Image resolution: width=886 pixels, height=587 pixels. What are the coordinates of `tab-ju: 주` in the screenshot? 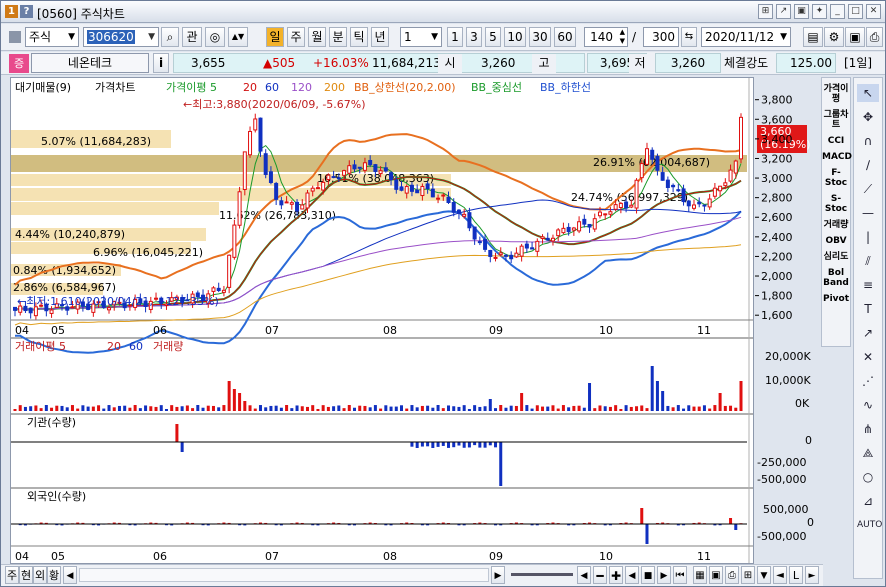 It's located at (12, 575).